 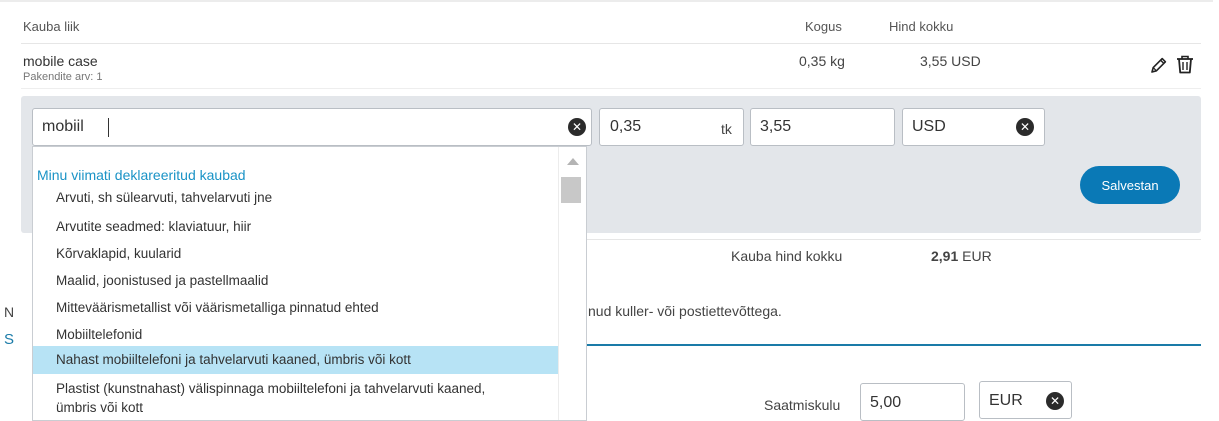 I want to click on price-value: 3,55, so click(x=776, y=126).